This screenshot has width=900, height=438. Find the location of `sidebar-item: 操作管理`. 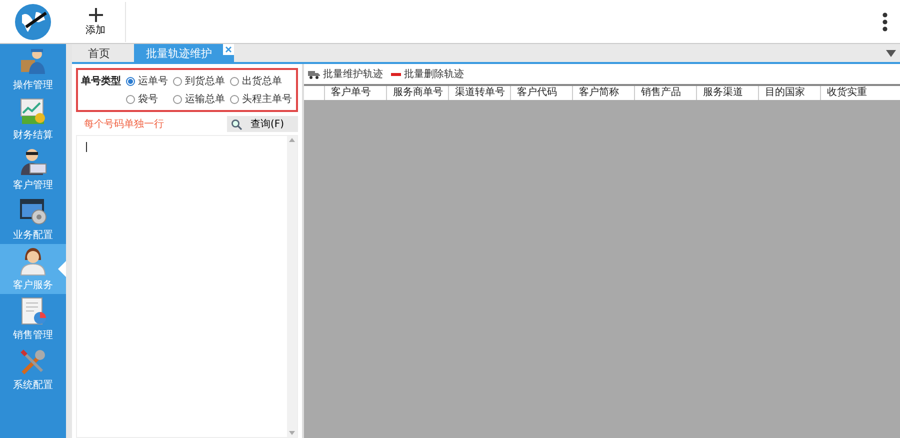

sidebar-item: 操作管理 is located at coordinates (33, 69).